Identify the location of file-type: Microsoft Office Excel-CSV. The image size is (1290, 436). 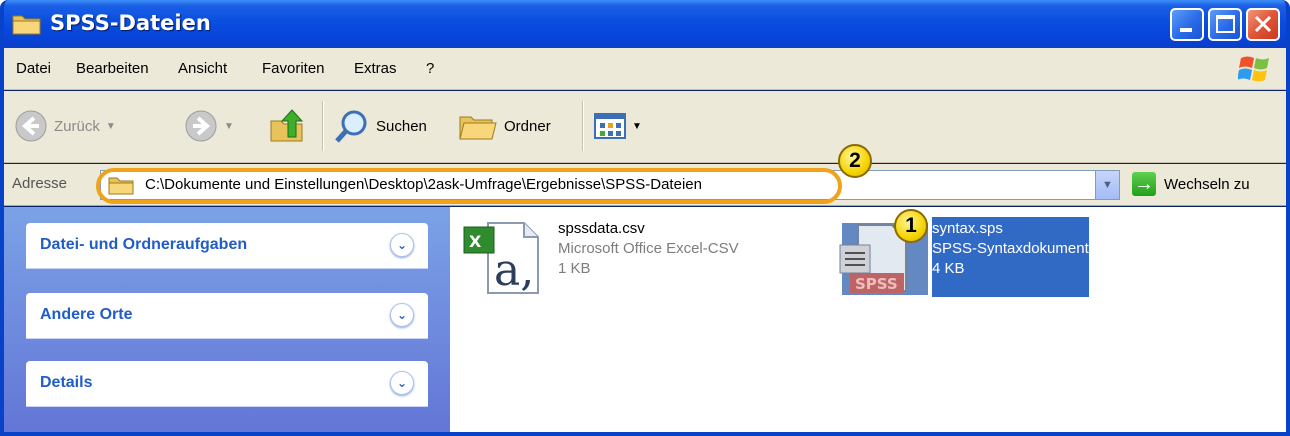
(648, 248).